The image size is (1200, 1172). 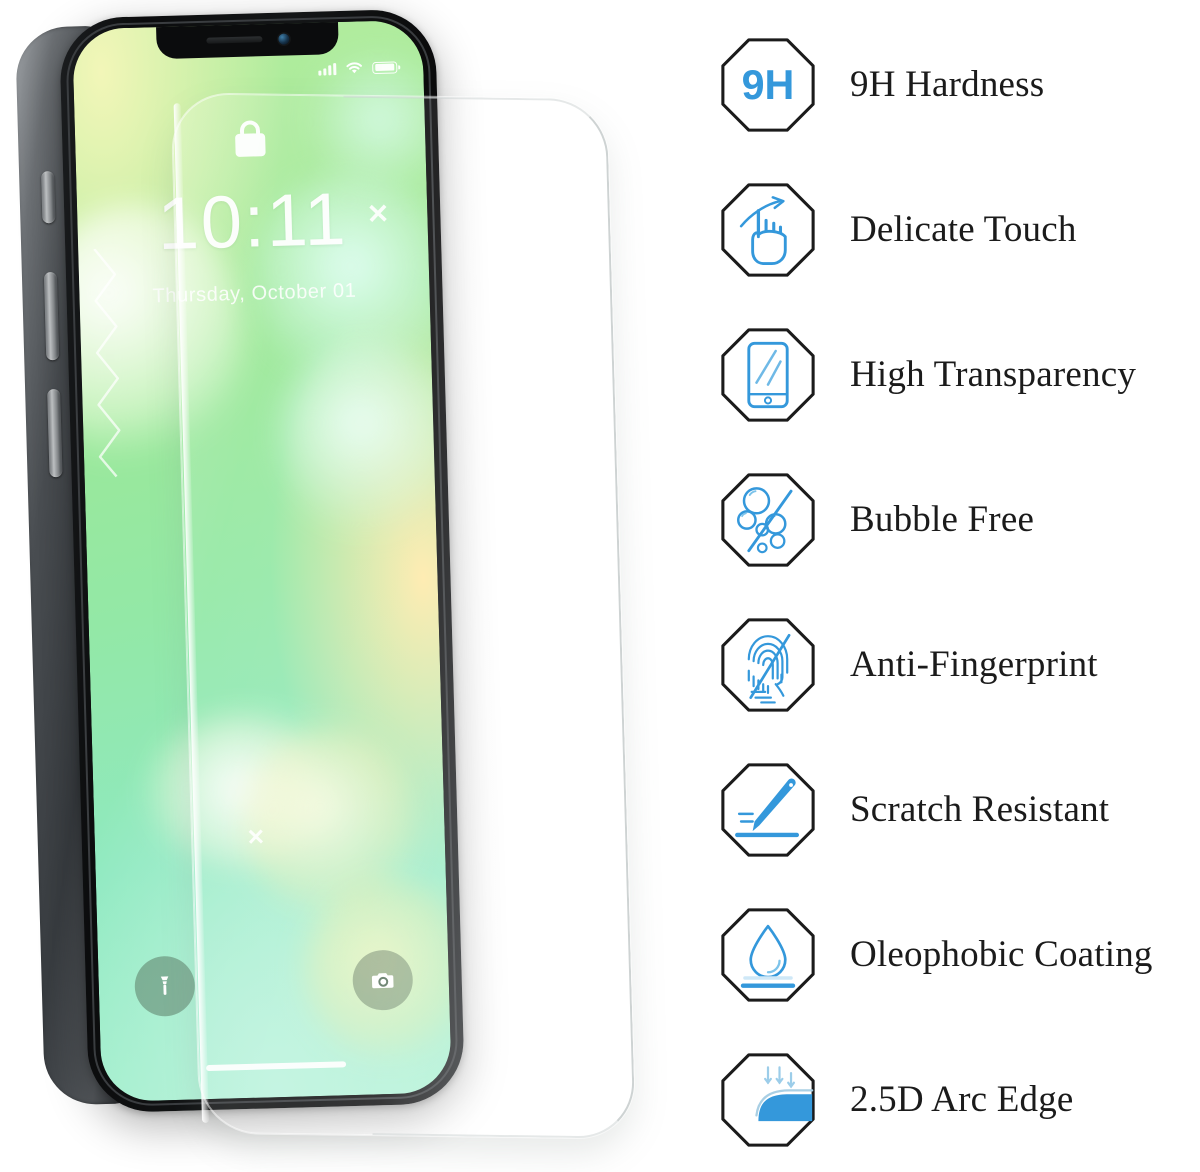 I want to click on feature-label: Delicate Touch, so click(x=963, y=229).